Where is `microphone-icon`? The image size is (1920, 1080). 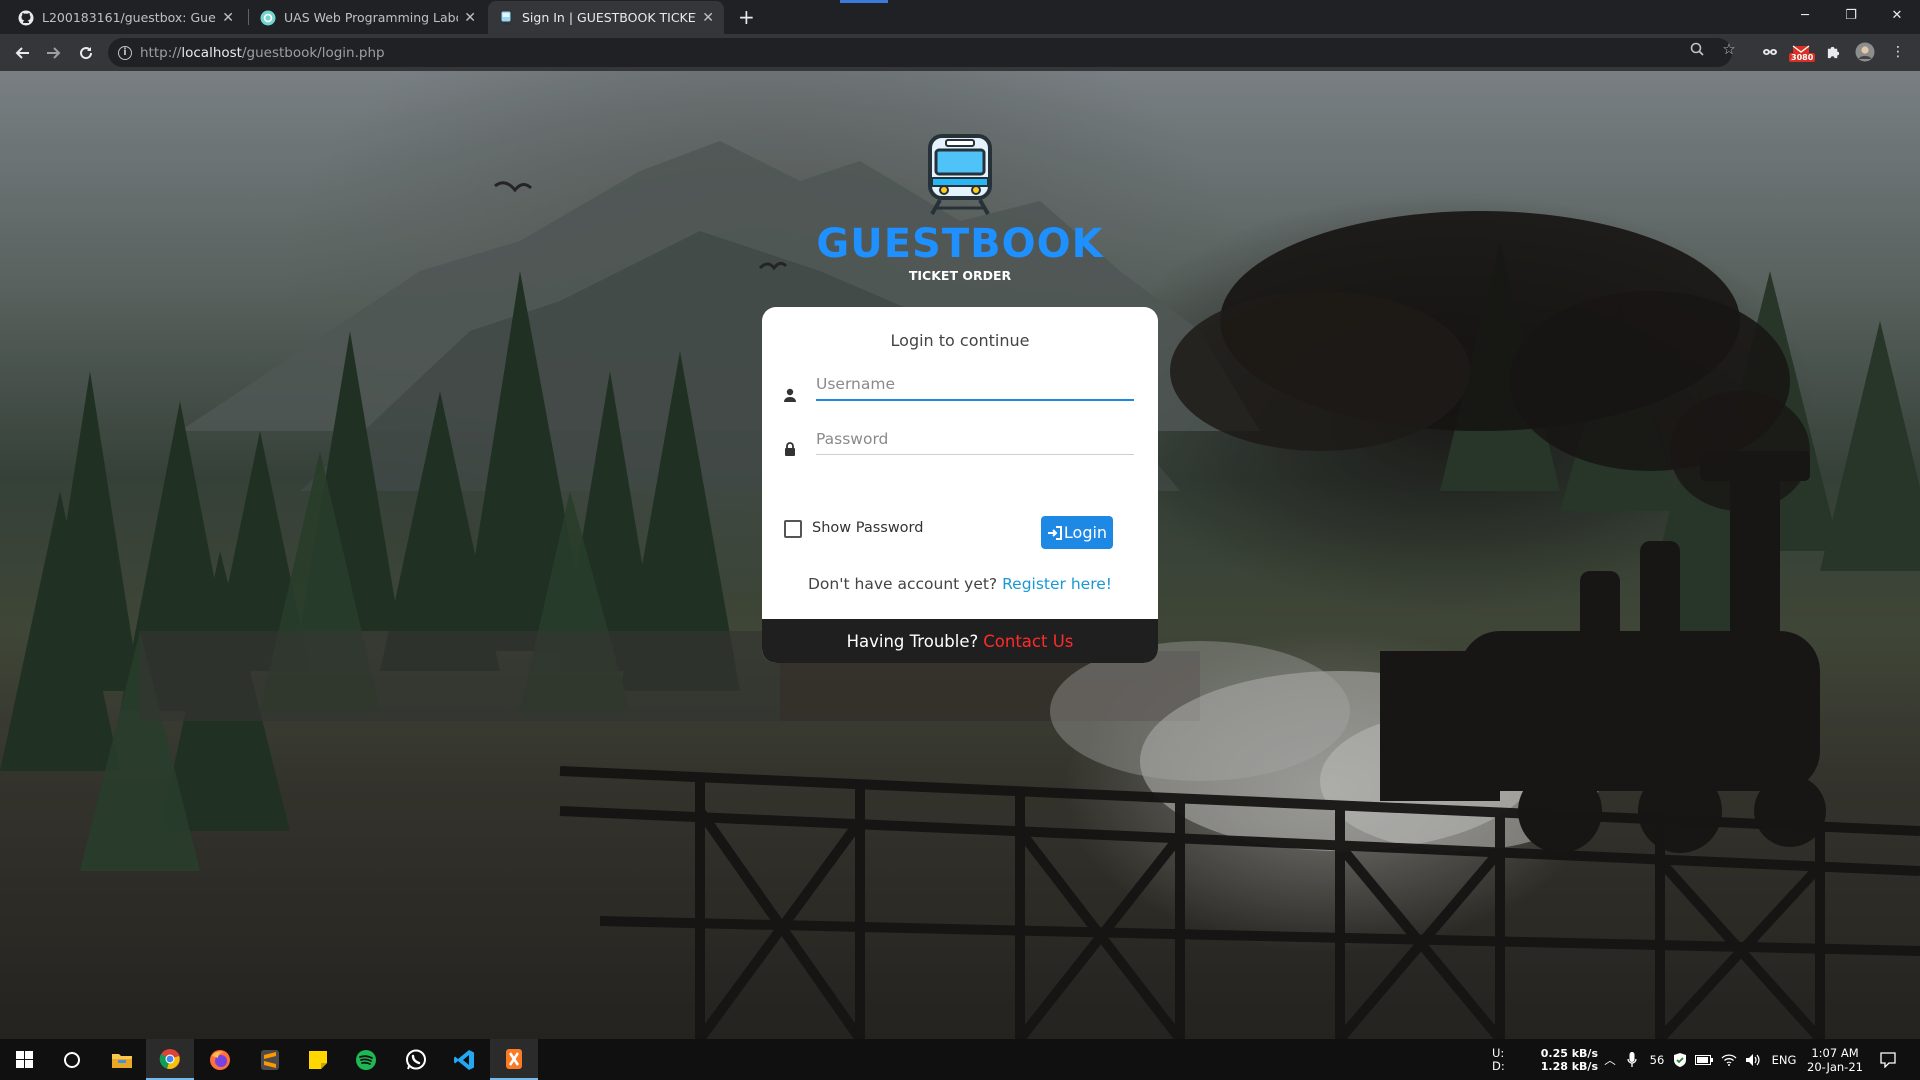
microphone-icon is located at coordinates (1632, 1059).